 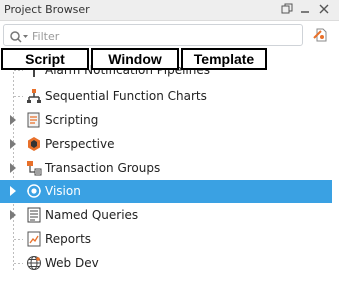 I want to click on minimize-icon, so click(x=305, y=9).